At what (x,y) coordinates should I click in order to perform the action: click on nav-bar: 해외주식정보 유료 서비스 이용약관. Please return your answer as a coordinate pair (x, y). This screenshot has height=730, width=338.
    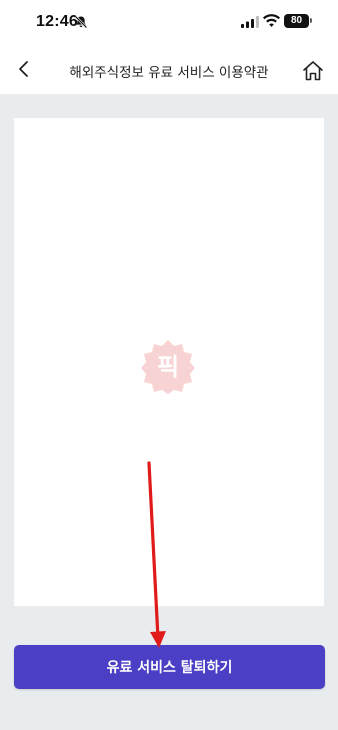
    Looking at the image, I should click on (169, 69).